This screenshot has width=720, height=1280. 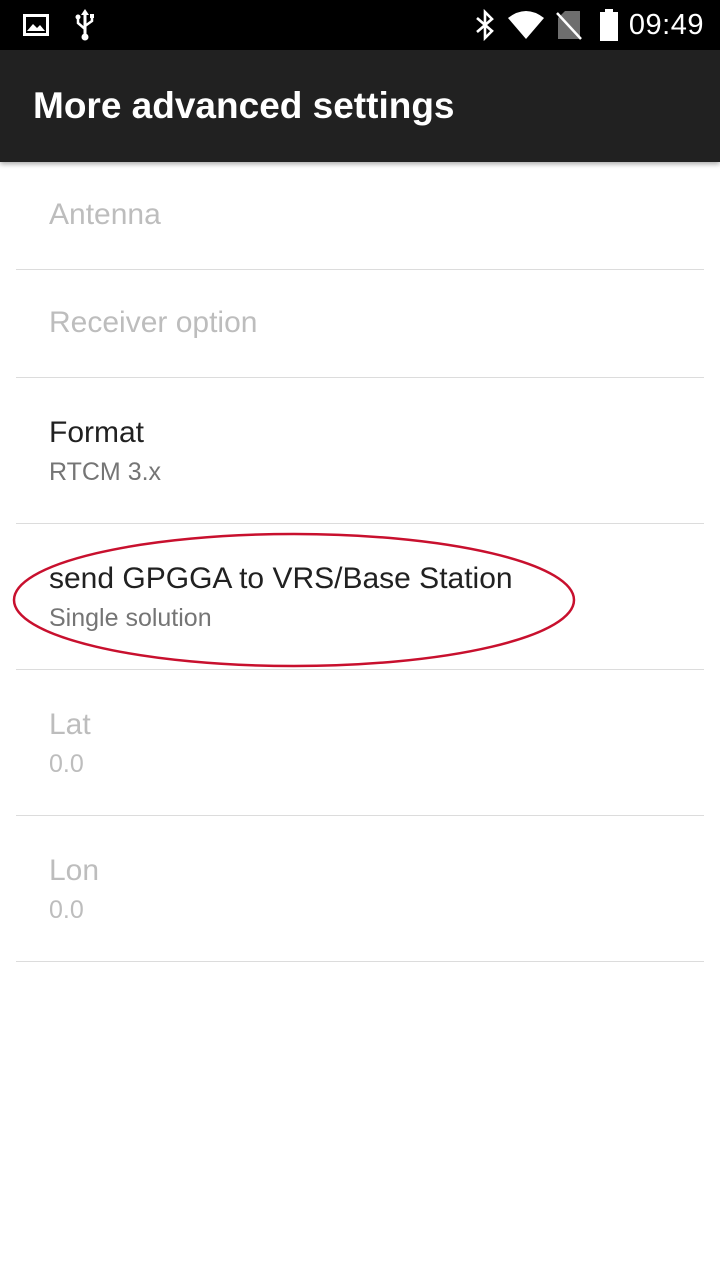 I want to click on page-title: More advanced settings, so click(x=244, y=105).